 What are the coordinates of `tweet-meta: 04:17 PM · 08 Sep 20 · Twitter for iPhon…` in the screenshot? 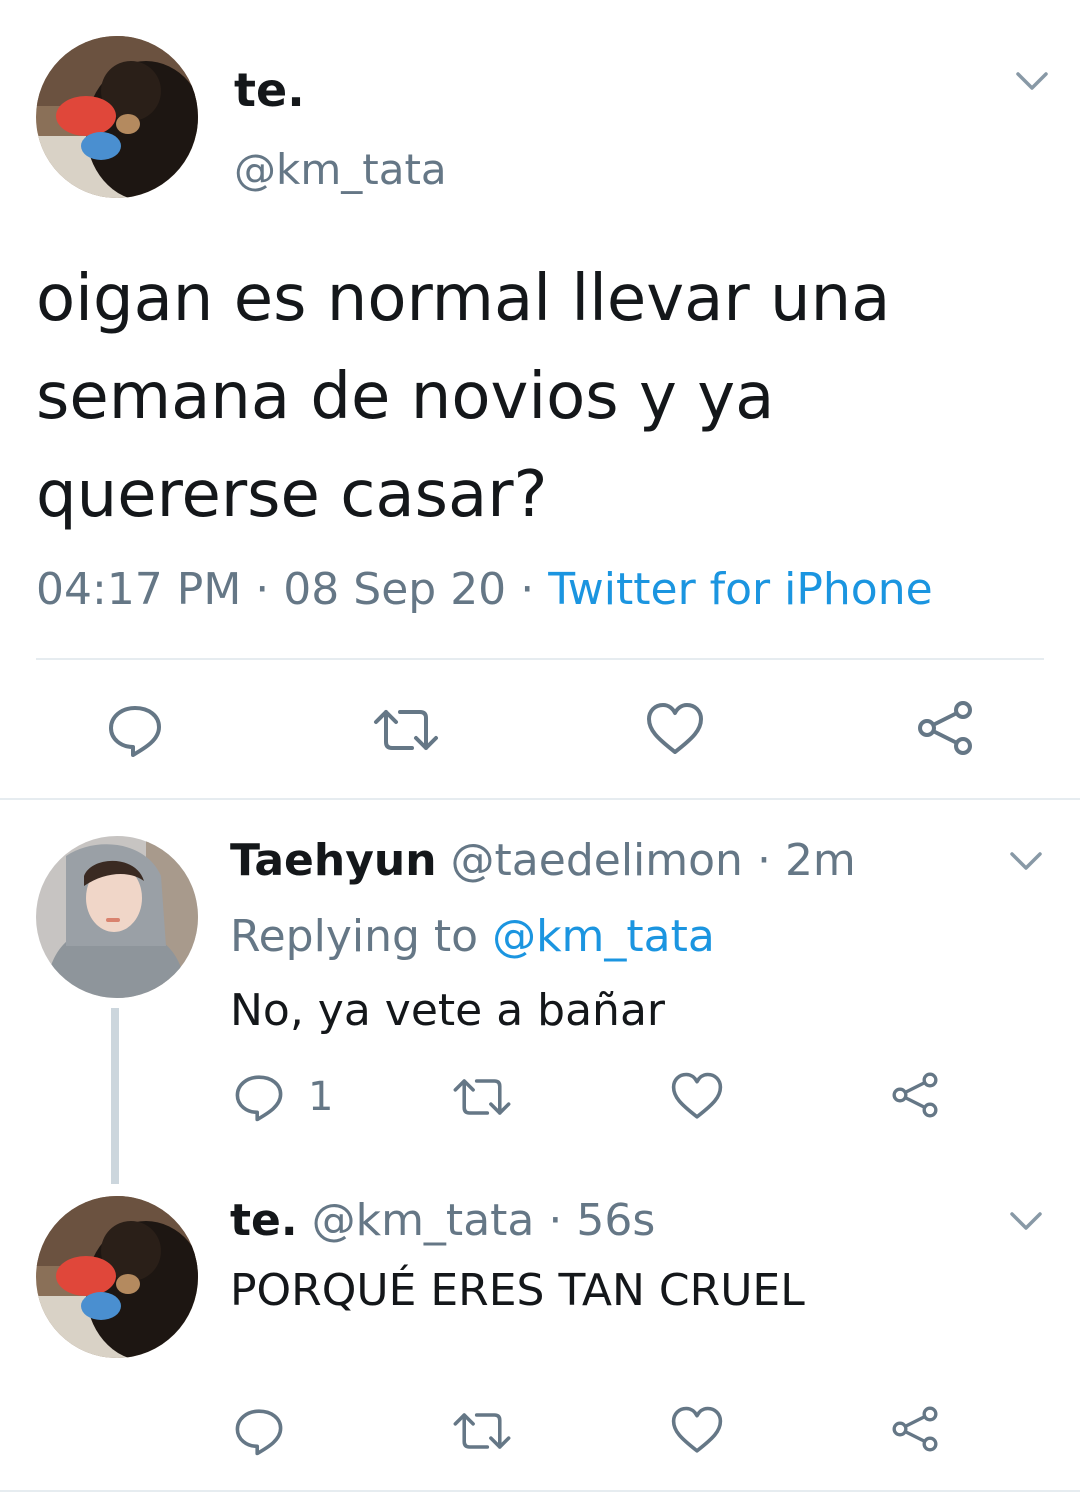 It's located at (484, 590).